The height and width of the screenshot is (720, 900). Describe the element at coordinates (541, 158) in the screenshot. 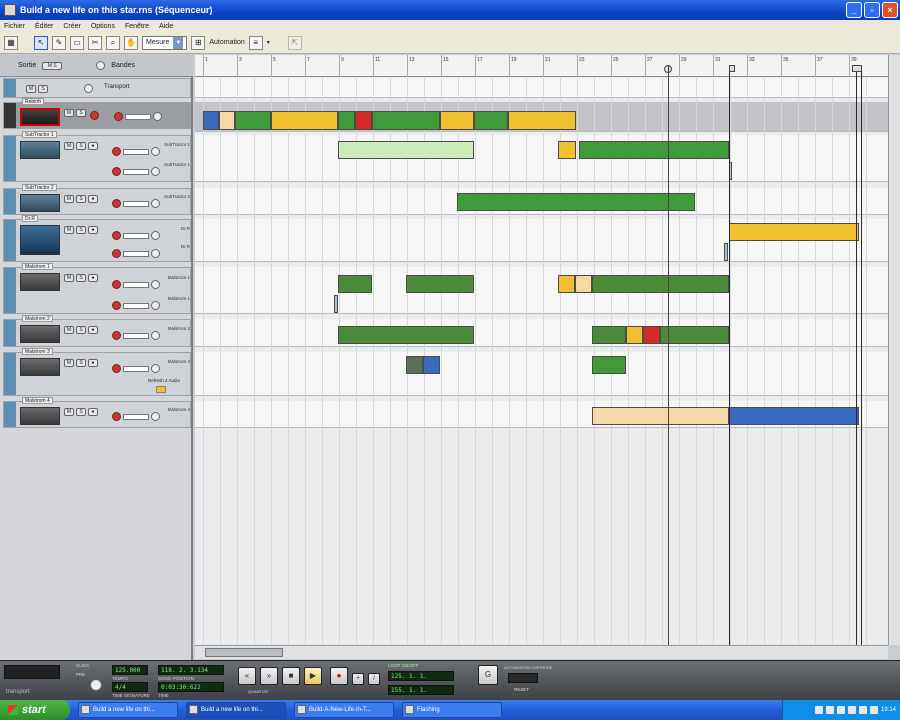

I see `subtractor-1-lane` at that location.